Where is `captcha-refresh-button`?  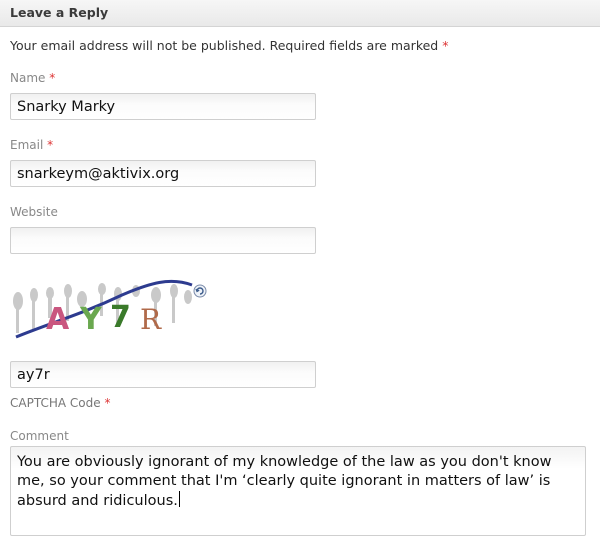 captcha-refresh-button is located at coordinates (200, 292).